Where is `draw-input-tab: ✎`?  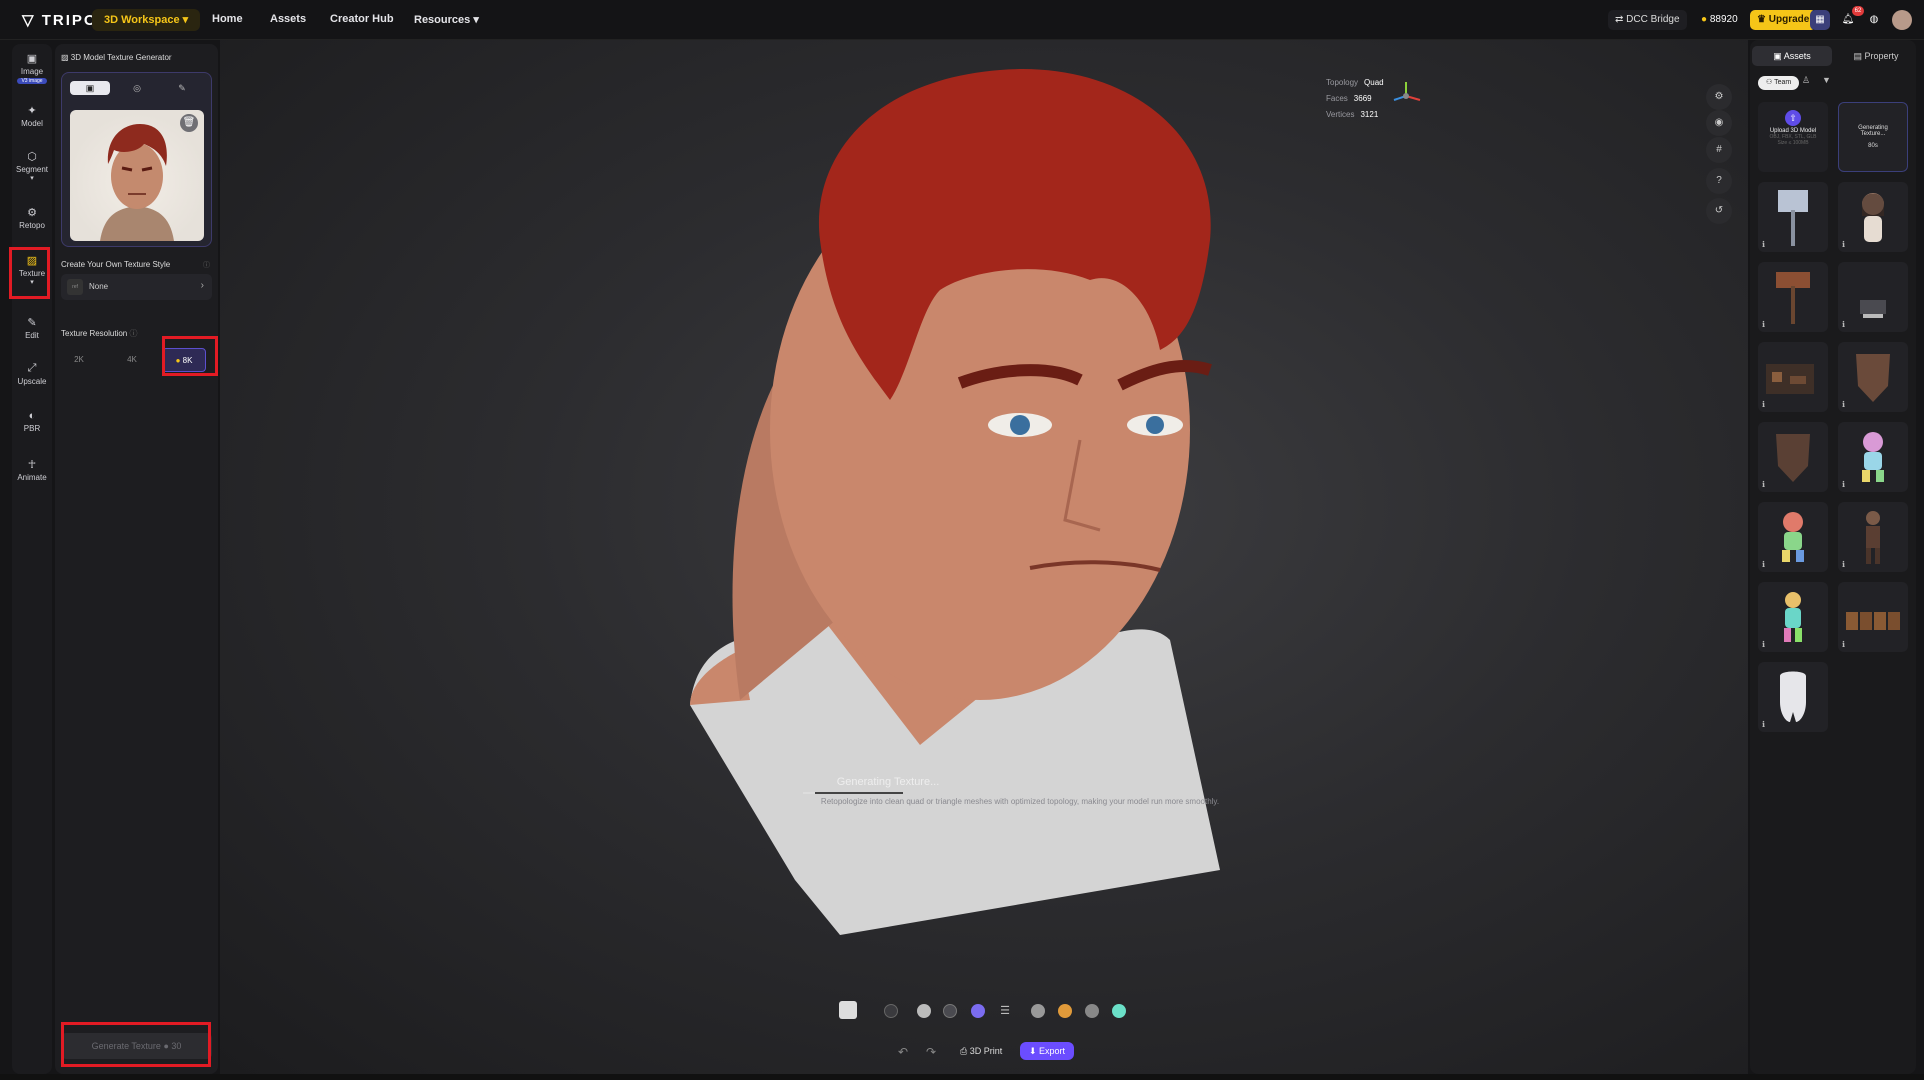 draw-input-tab: ✎ is located at coordinates (182, 88).